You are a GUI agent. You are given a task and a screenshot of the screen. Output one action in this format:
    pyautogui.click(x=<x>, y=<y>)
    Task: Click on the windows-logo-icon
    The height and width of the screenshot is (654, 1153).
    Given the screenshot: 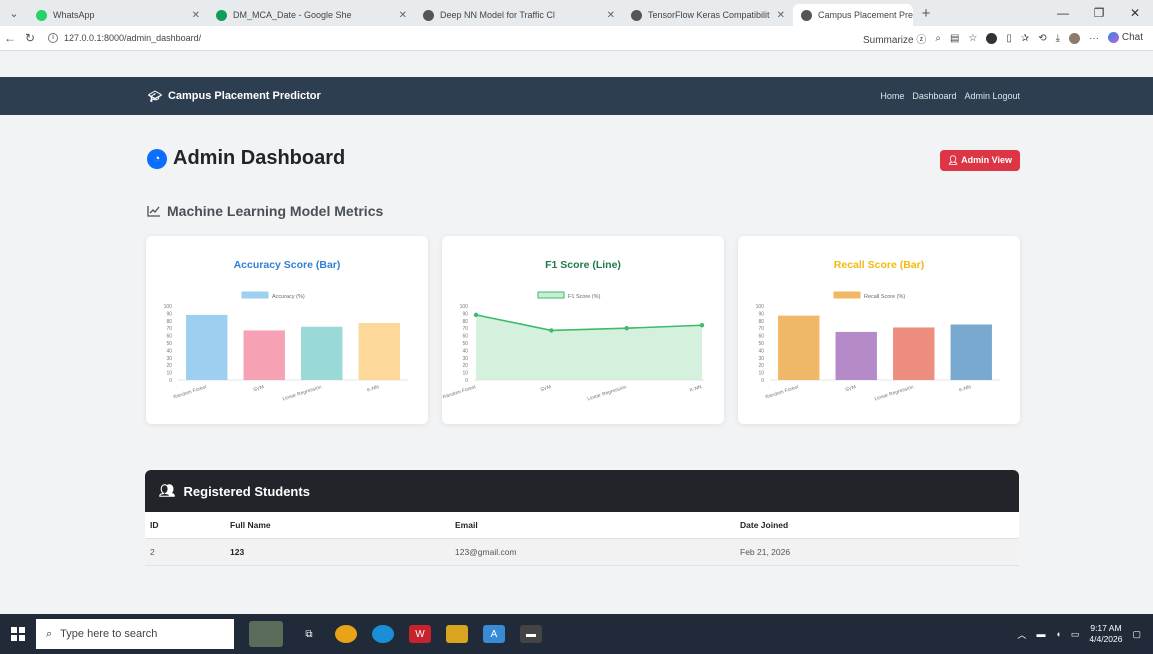 What is the action you would take?
    pyautogui.click(x=18, y=634)
    